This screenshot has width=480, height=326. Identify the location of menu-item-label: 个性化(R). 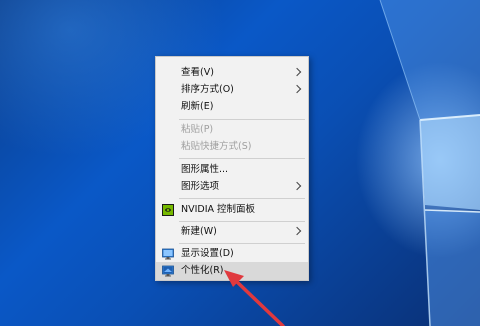
(202, 270).